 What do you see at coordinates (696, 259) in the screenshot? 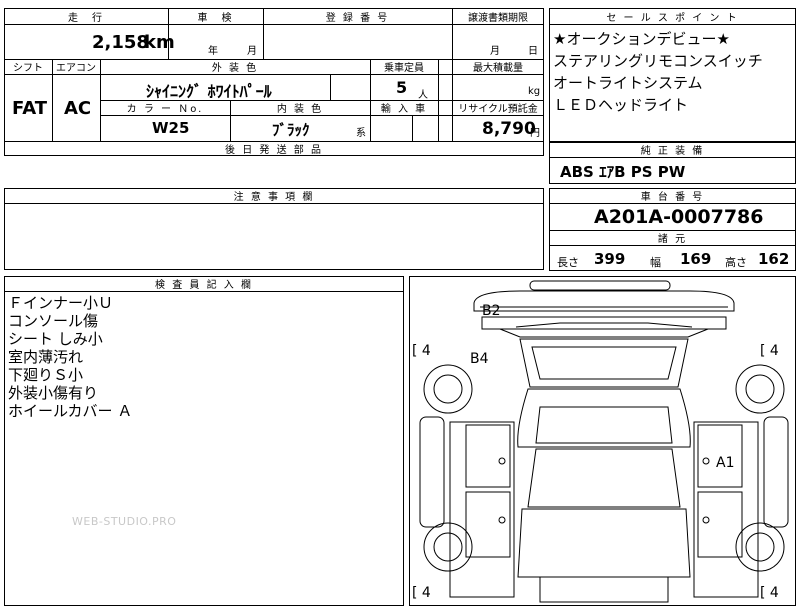
I see `width-value: 169` at bounding box center [696, 259].